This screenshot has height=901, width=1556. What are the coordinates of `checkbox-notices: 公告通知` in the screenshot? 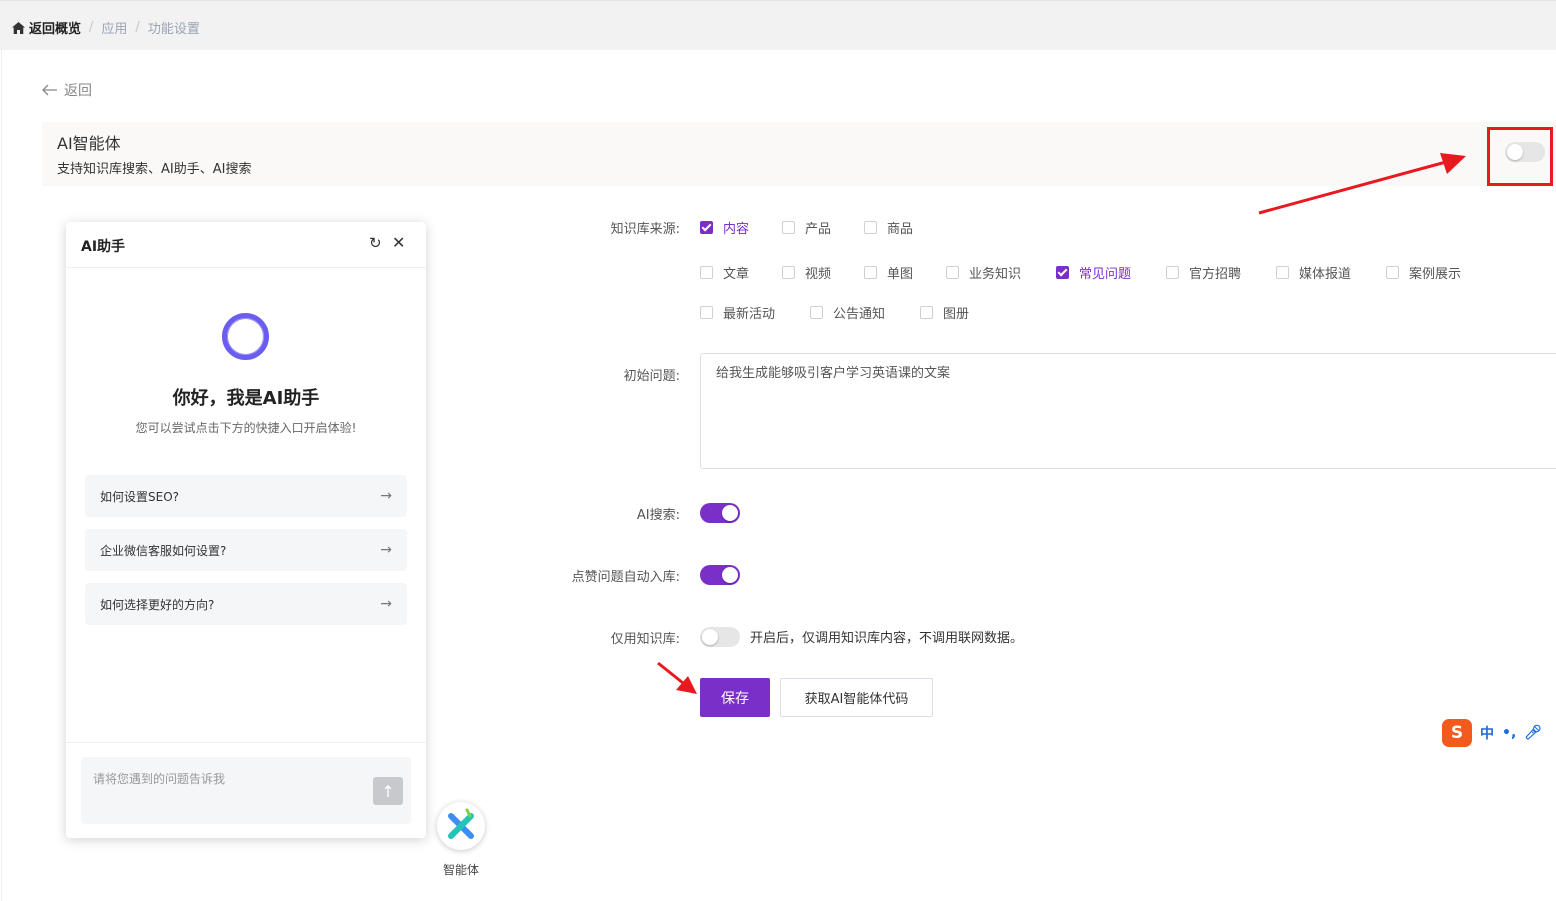 It's located at (847, 312).